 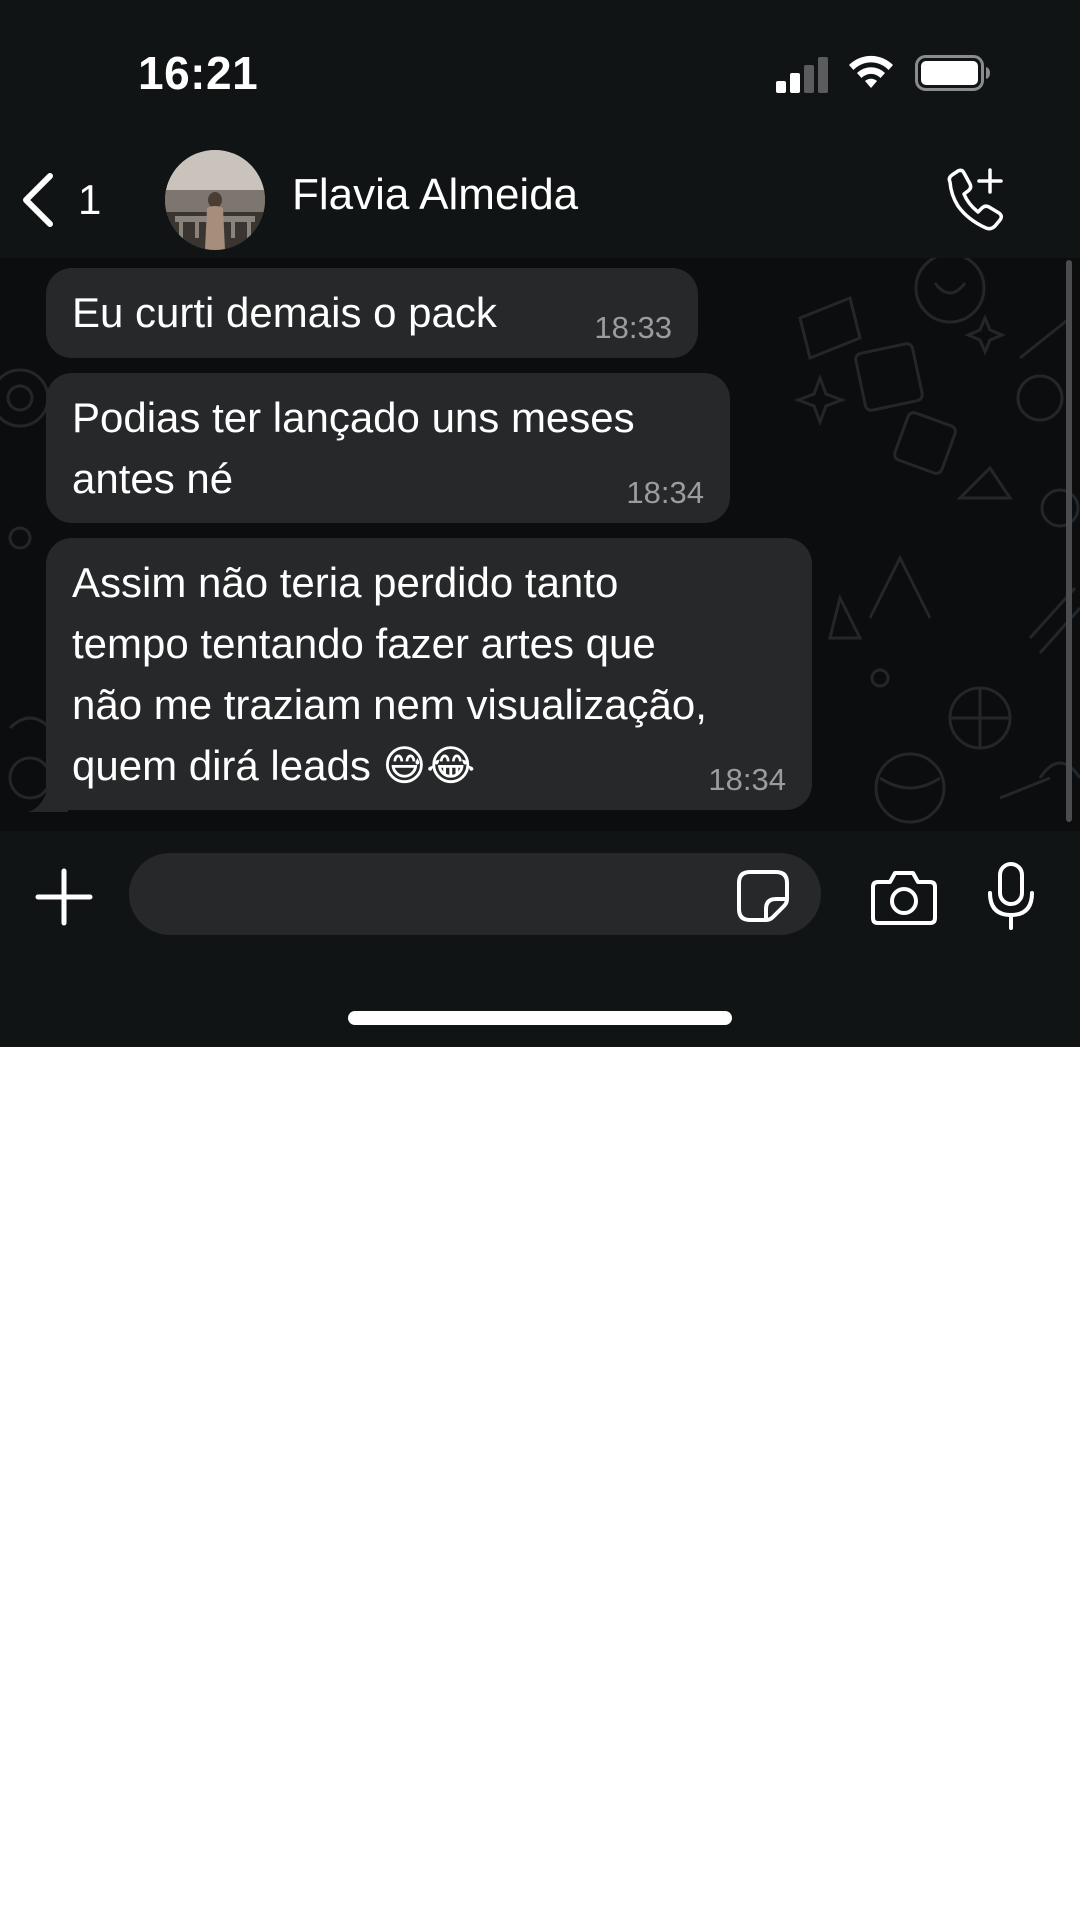 I want to click on status-time: 16:21, so click(x=198, y=73).